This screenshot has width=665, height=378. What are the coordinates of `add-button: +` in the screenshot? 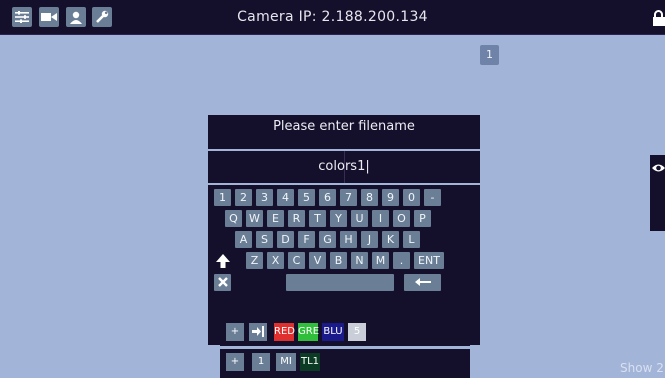 It's located at (235, 332).